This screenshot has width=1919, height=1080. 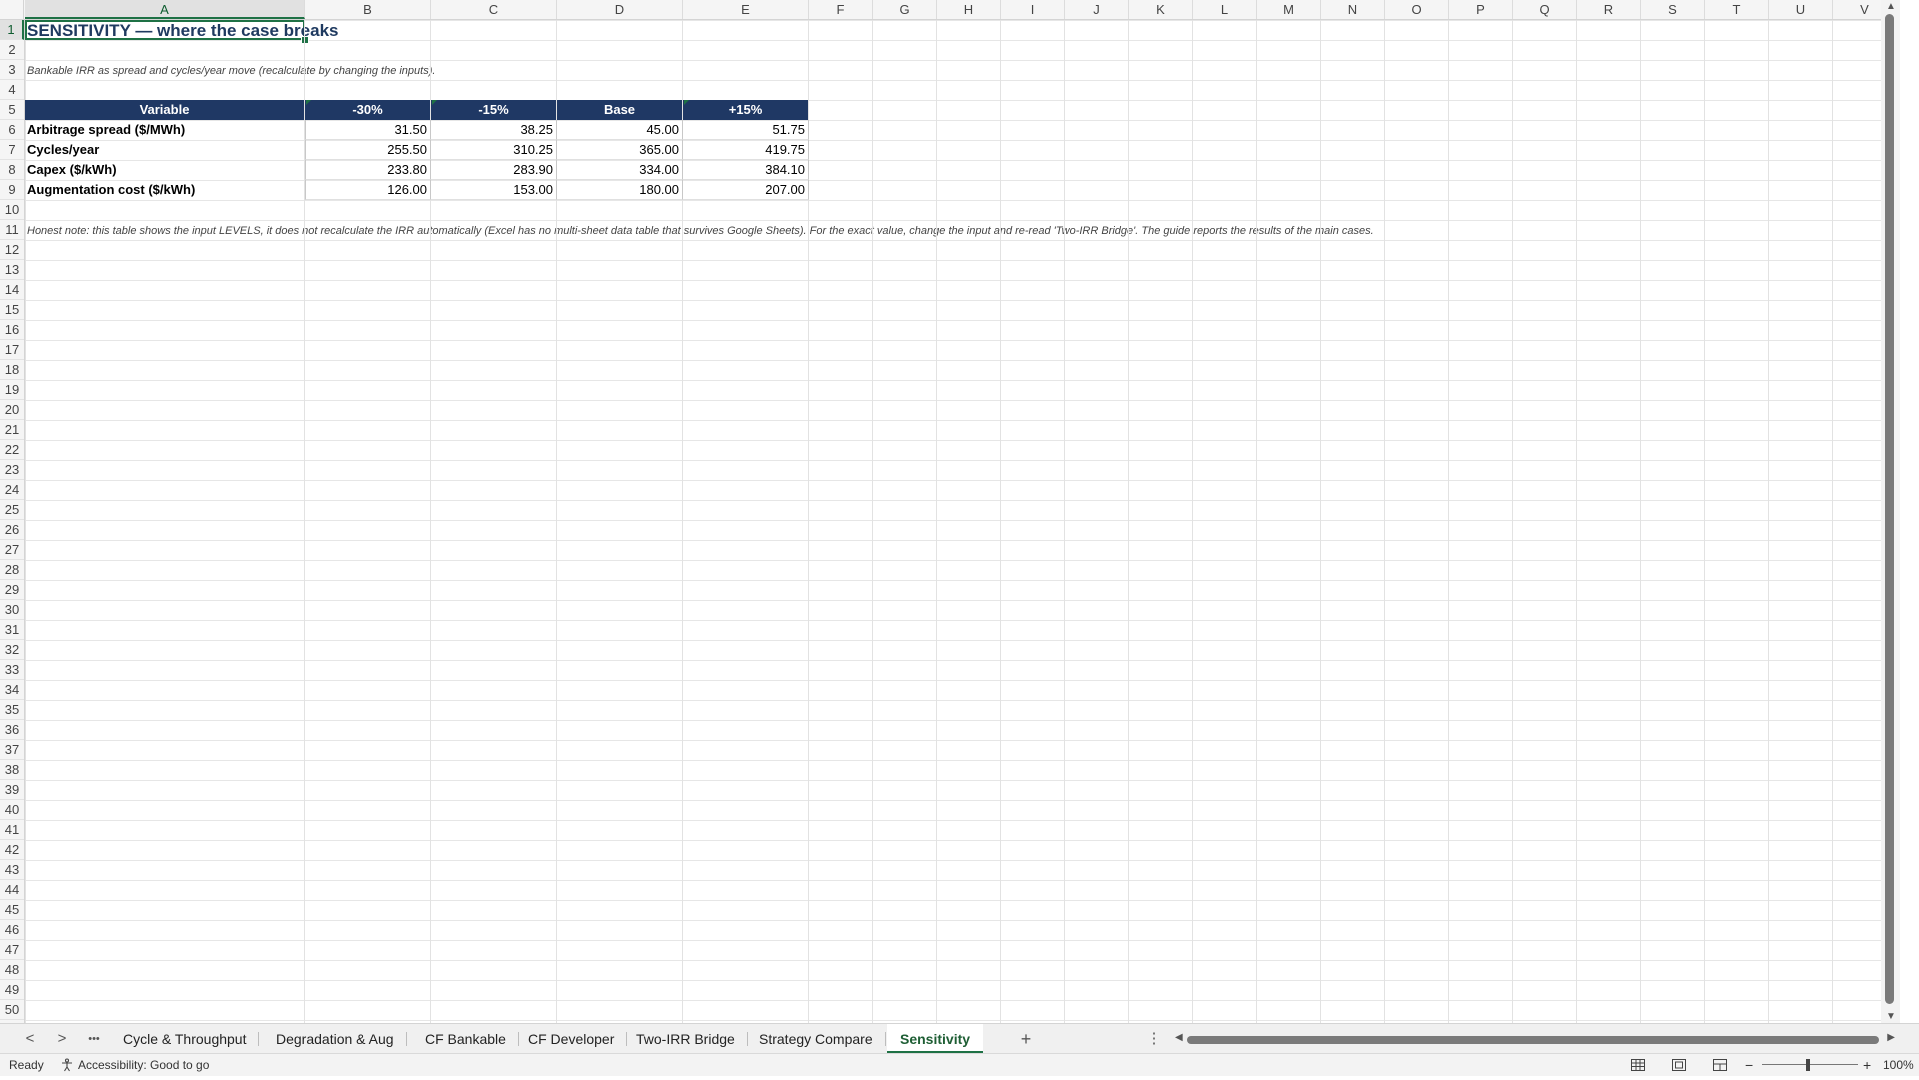 What do you see at coordinates (12, 510) in the screenshot?
I see `row-header-25: 25` at bounding box center [12, 510].